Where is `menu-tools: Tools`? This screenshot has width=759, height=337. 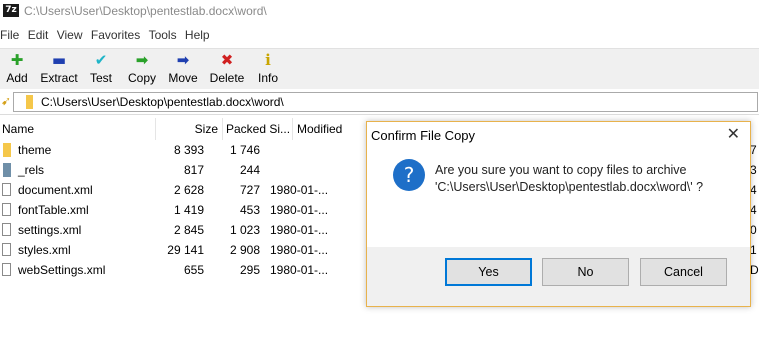
menu-tools: Tools is located at coordinates (163, 35).